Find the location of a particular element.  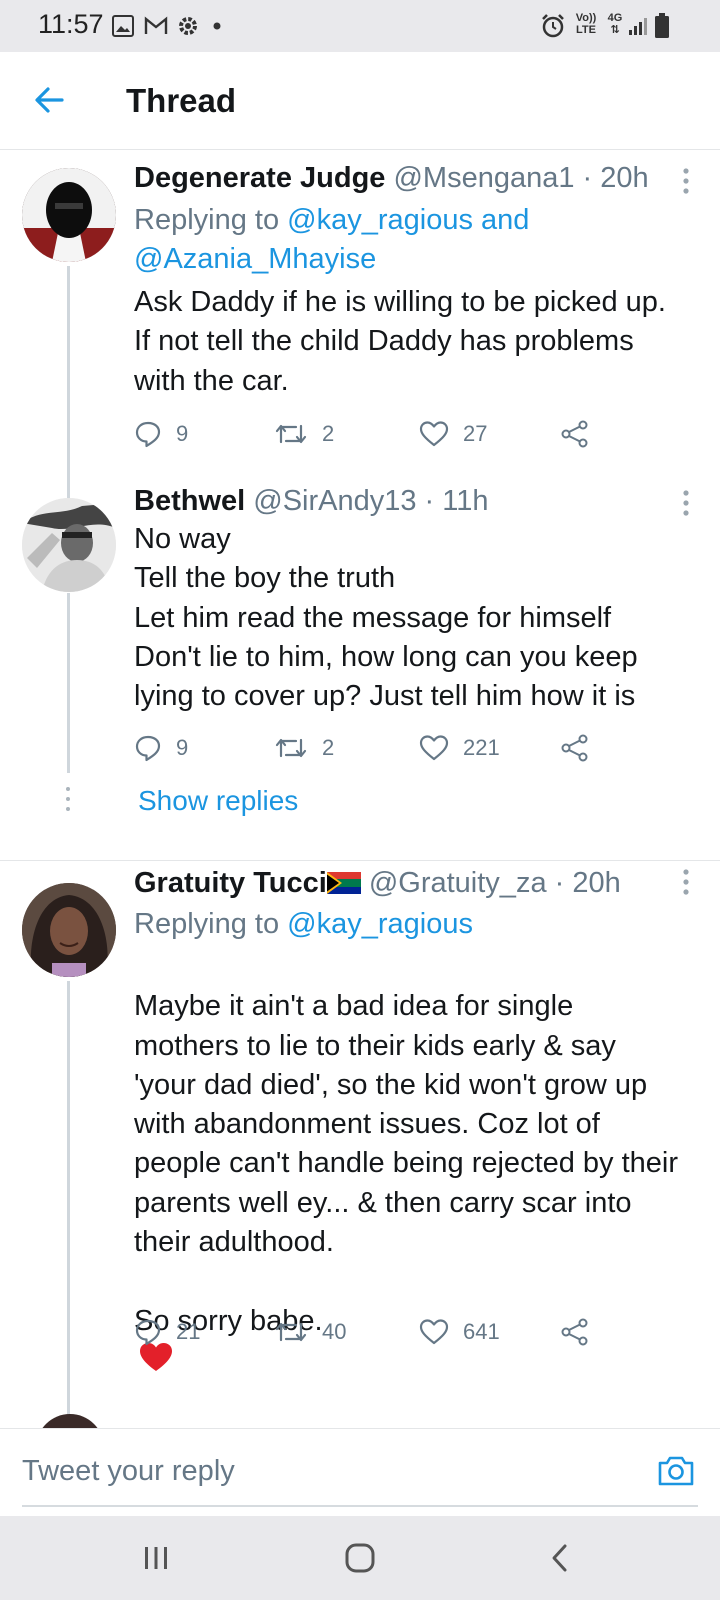

arrow-left-icon is located at coordinates (50, 100).